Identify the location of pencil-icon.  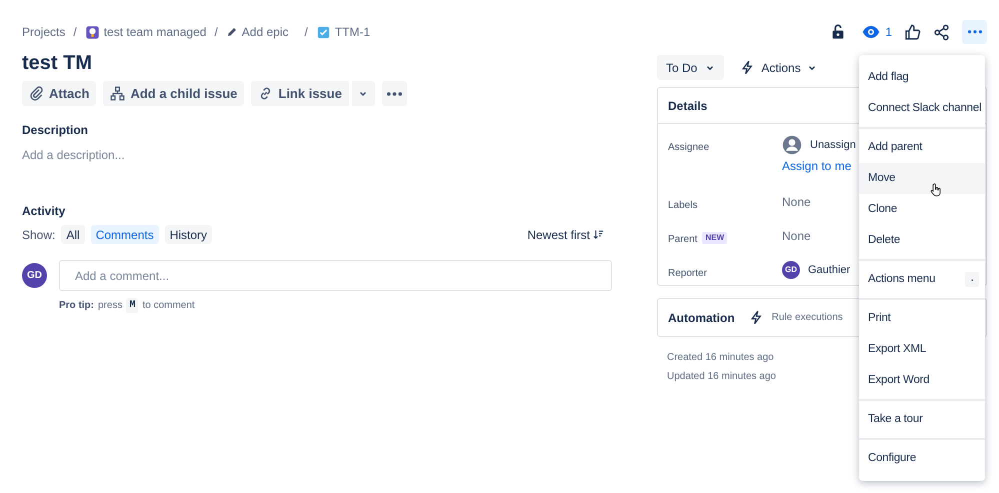
(232, 32).